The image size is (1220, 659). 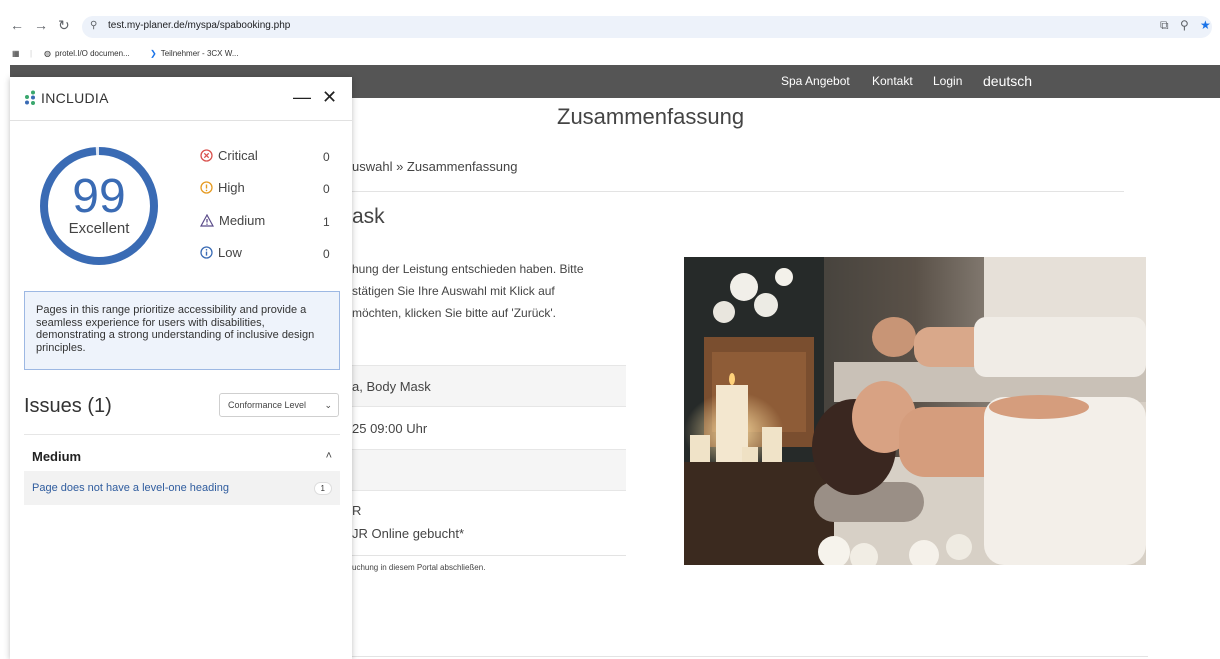 I want to click on severity-critical: Critical, so click(x=229, y=155).